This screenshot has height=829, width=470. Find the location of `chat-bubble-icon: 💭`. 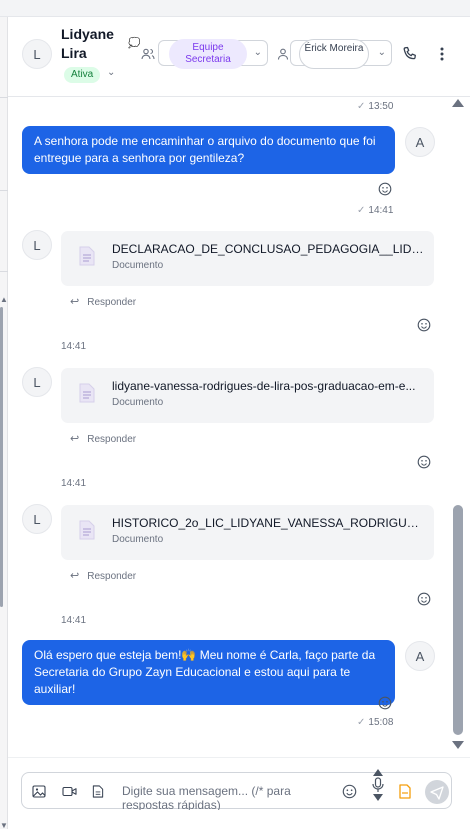

chat-bubble-icon: 💭 is located at coordinates (134, 43).